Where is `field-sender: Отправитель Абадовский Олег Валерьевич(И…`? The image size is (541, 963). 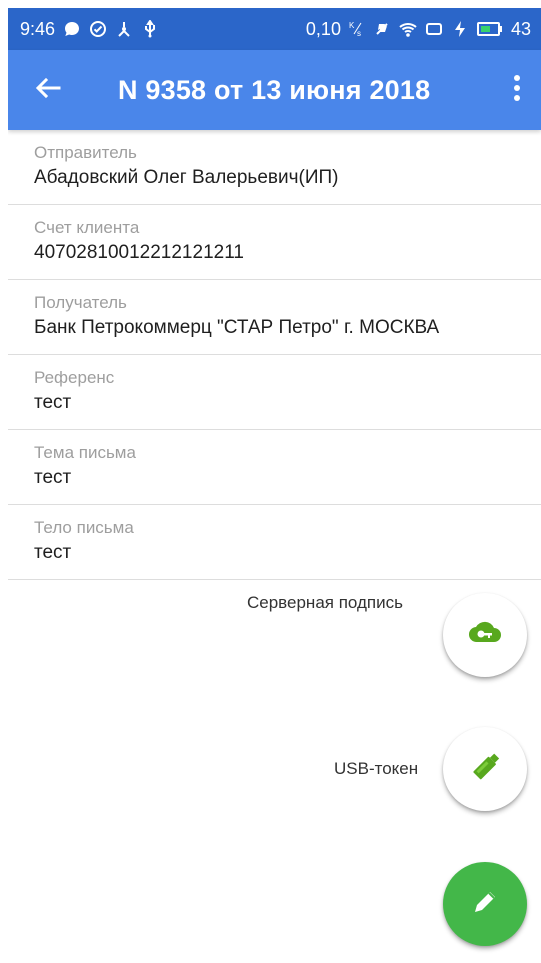
field-sender: Отправитель Абадовский Олег Валерьевич(И… is located at coordinates (274, 167).